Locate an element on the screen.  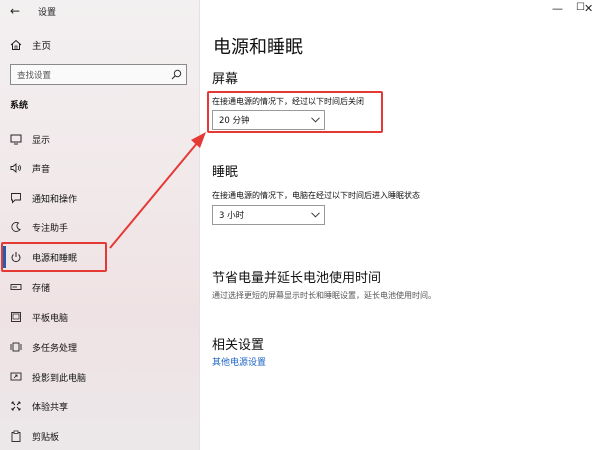
sound-icon is located at coordinates (16, 168).